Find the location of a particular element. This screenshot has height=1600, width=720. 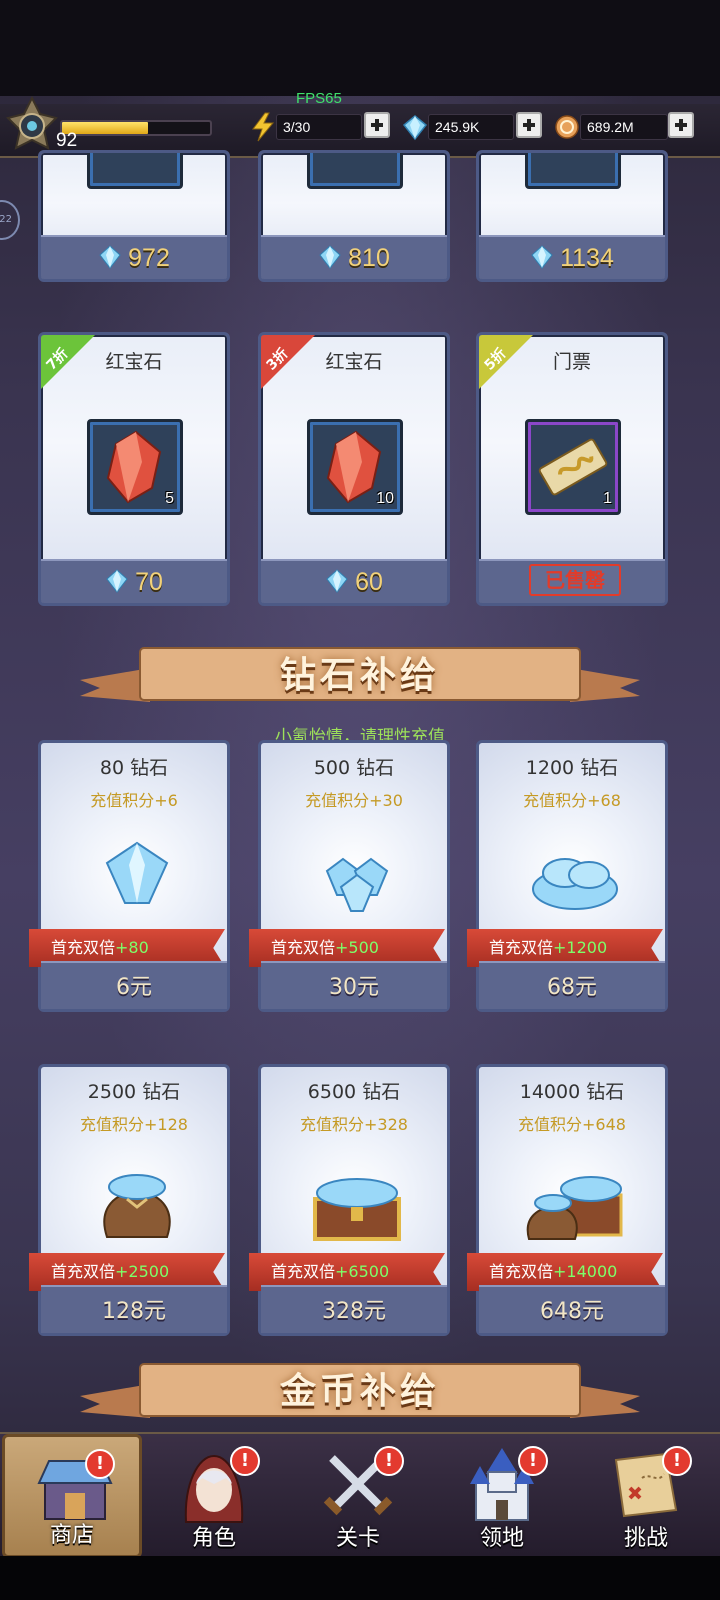

energy-value: 3/30 is located at coordinates (297, 127).